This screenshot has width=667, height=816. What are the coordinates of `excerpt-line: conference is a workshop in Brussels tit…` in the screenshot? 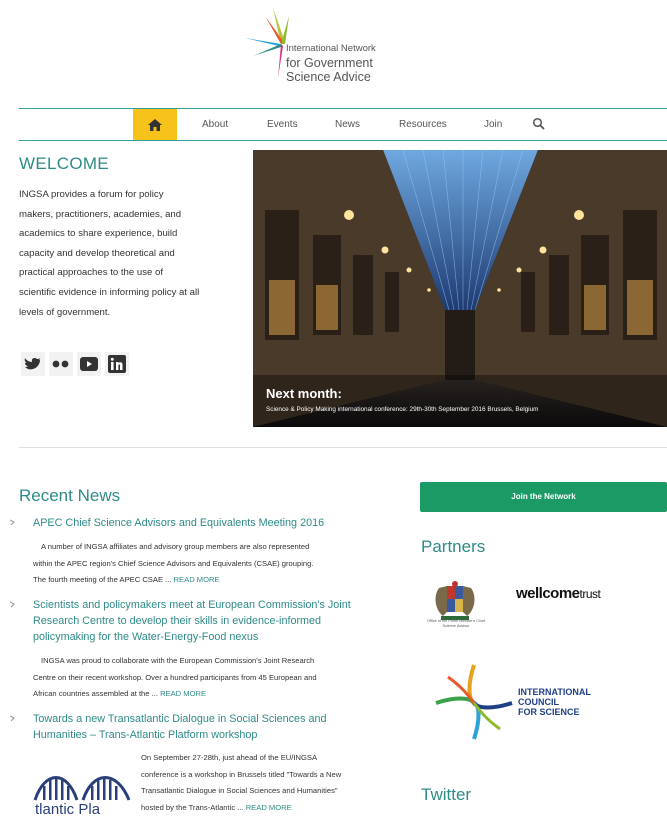 It's located at (241, 774).